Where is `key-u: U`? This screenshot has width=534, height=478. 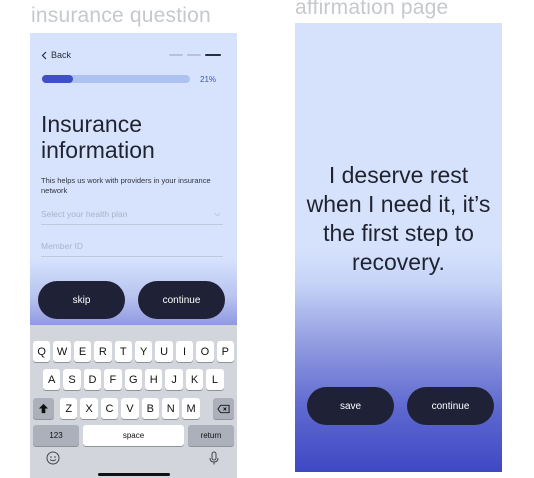 key-u: U is located at coordinates (164, 351).